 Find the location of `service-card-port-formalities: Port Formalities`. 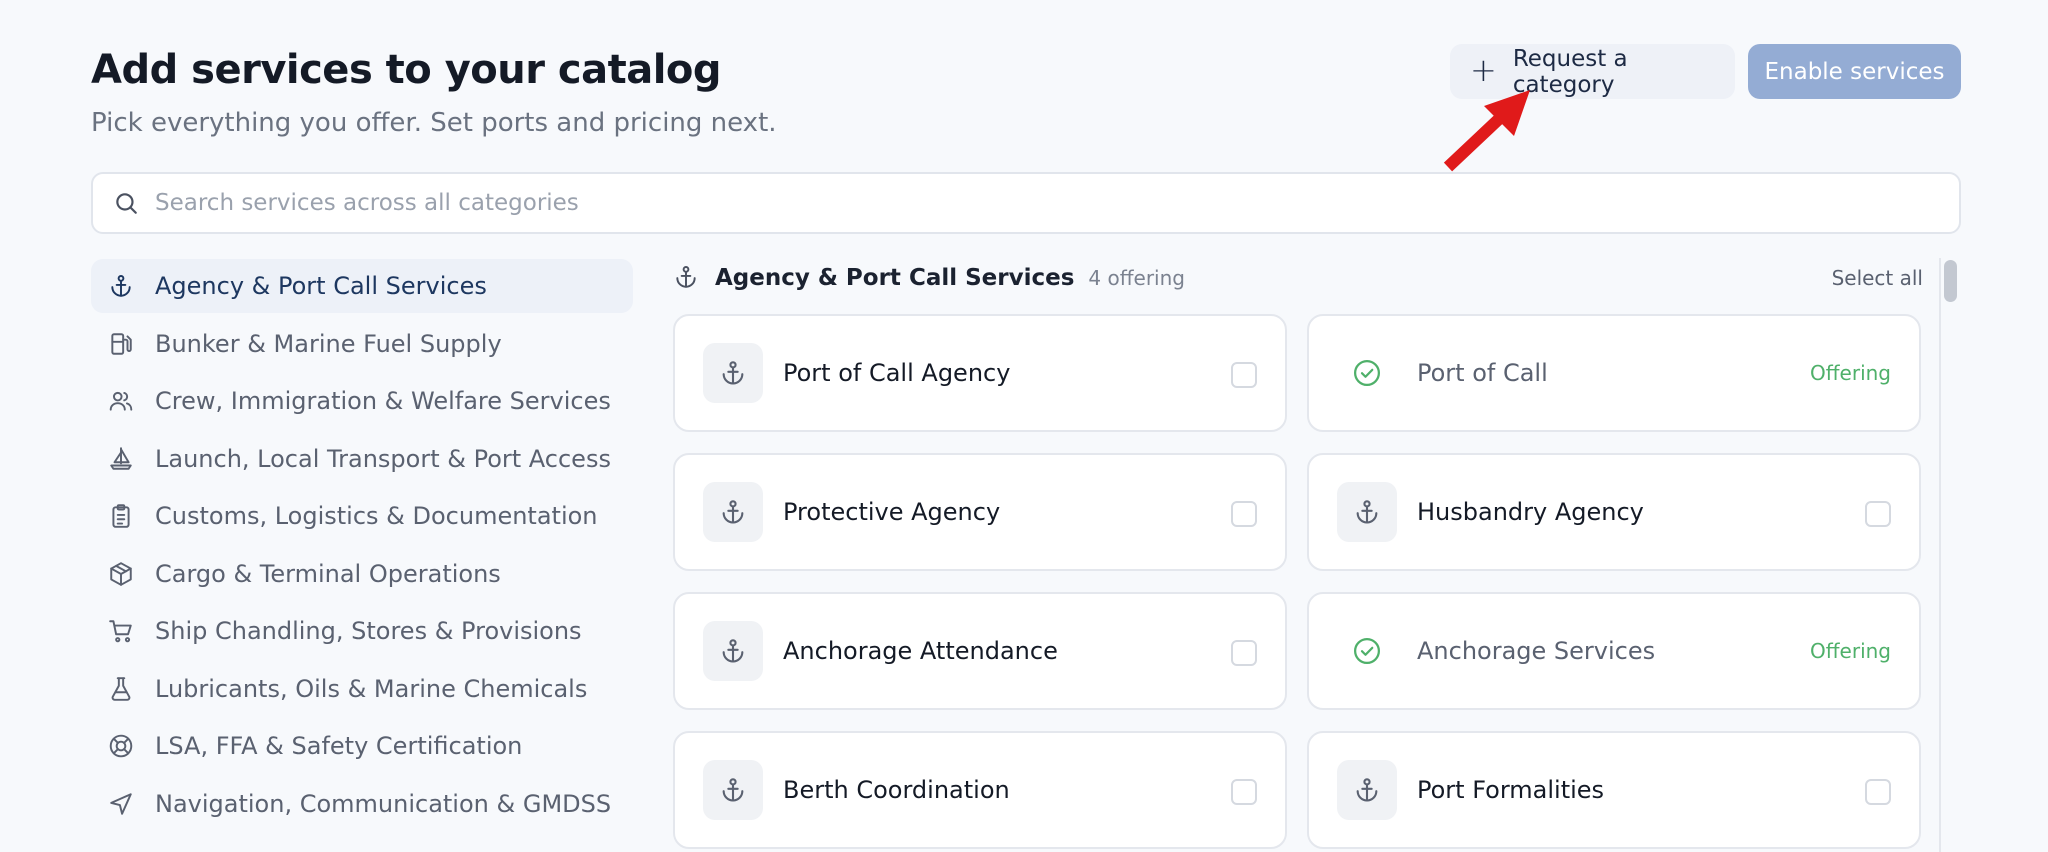

service-card-port-formalities: Port Formalities is located at coordinates (1614, 790).